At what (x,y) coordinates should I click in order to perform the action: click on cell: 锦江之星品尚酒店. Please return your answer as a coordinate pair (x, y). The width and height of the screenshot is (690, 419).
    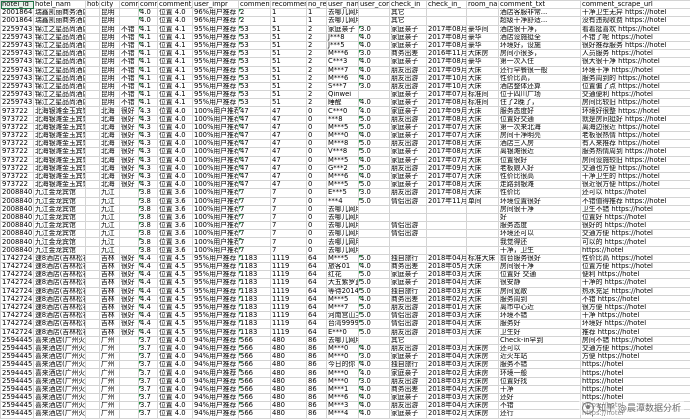
    Looking at the image, I should click on (59, 70).